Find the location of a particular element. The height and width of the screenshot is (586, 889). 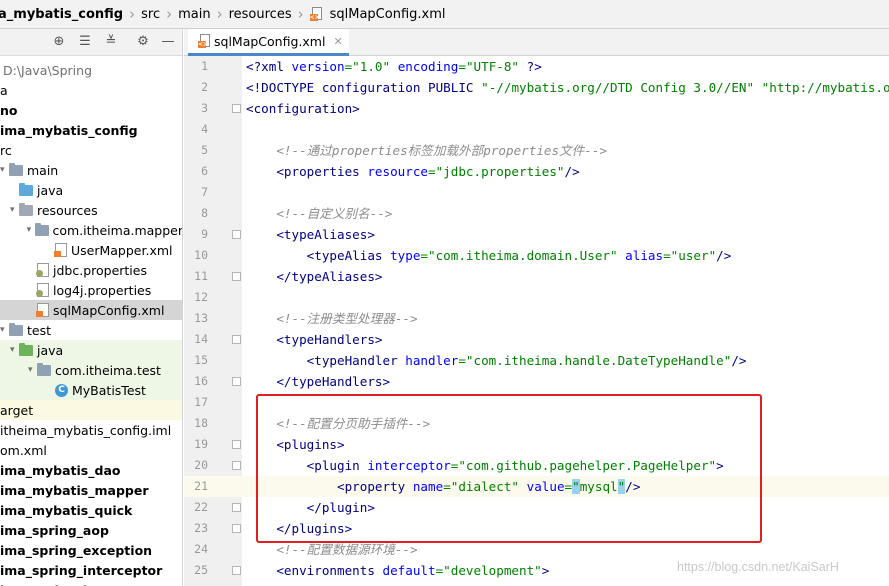

line-number: 23 is located at coordinates (201, 528).